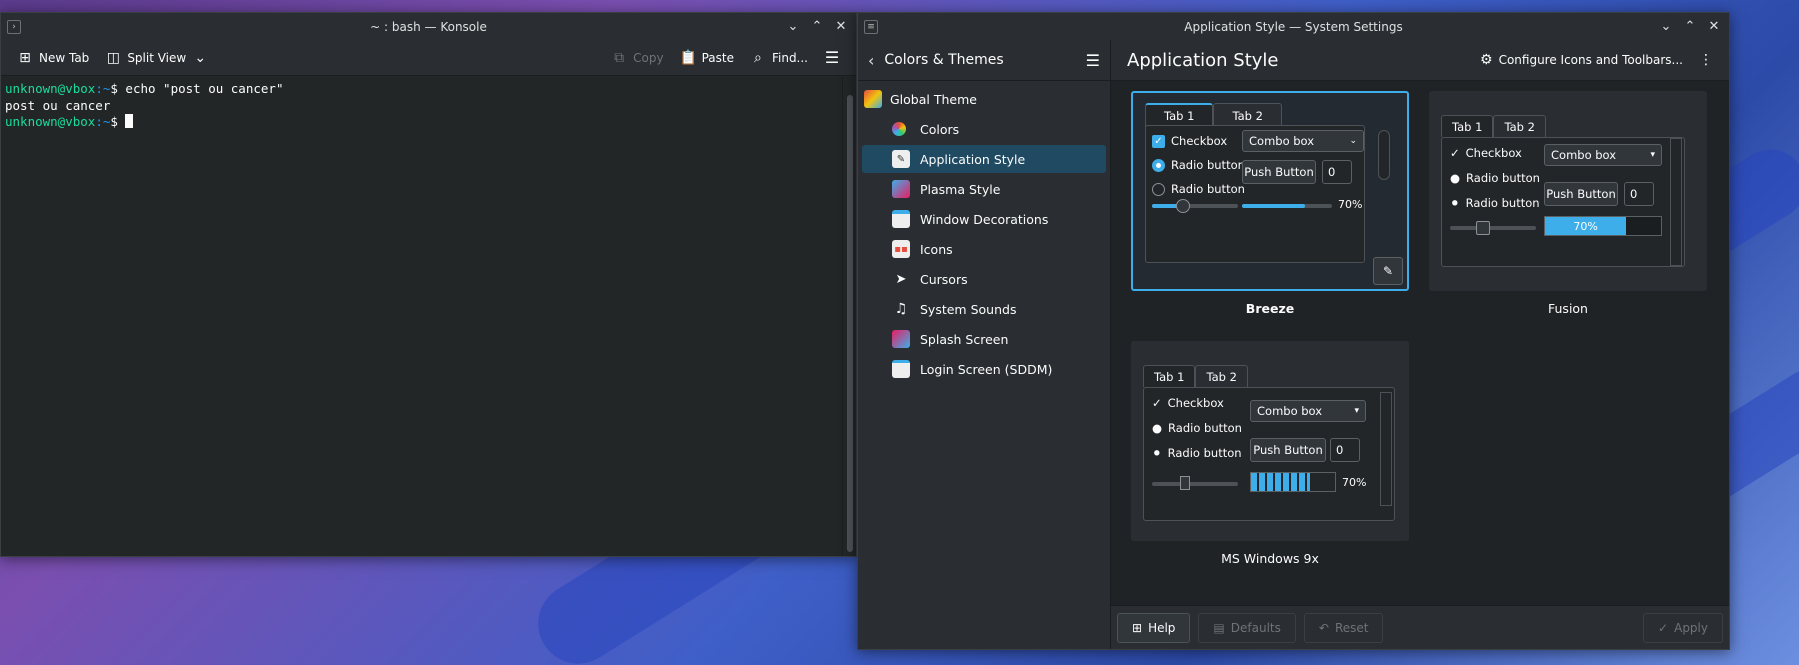  Describe the element at coordinates (1203, 60) in the screenshot. I see `page-title: Application Style` at that location.